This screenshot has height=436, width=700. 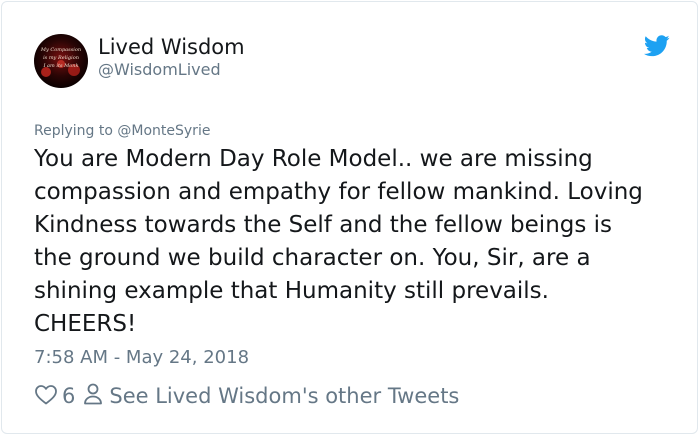 I want to click on avatar-text-line-1: My Compassion, so click(x=60, y=50).